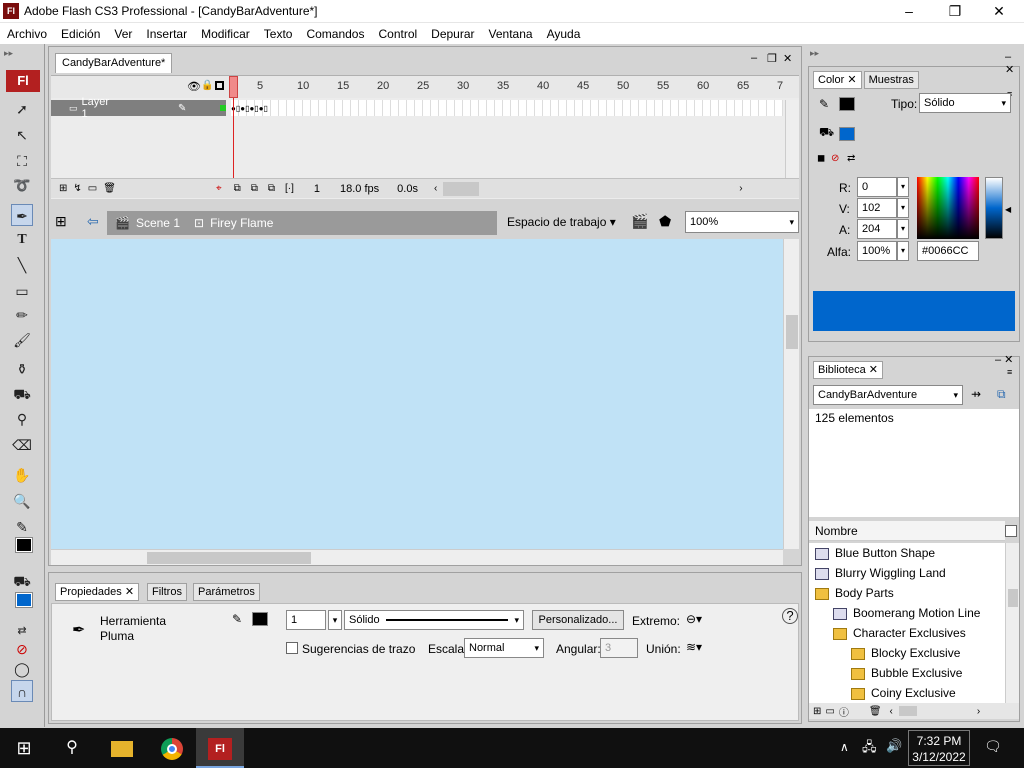 The width and height of the screenshot is (1024, 768). What do you see at coordinates (22, 265) in the screenshot?
I see `line-tool-icon: ╲` at bounding box center [22, 265].